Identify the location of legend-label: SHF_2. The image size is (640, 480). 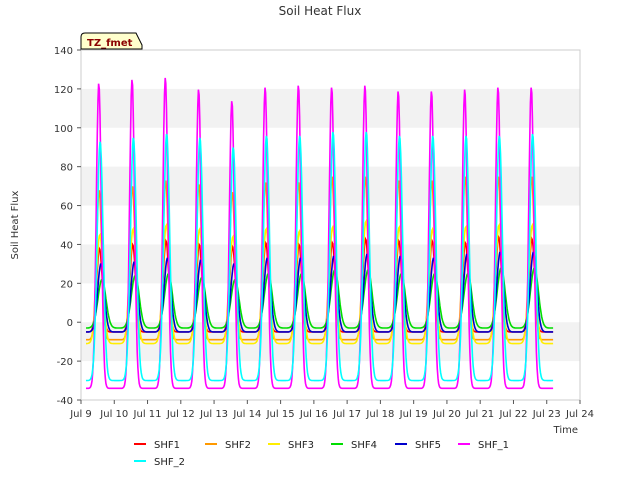
(169, 462).